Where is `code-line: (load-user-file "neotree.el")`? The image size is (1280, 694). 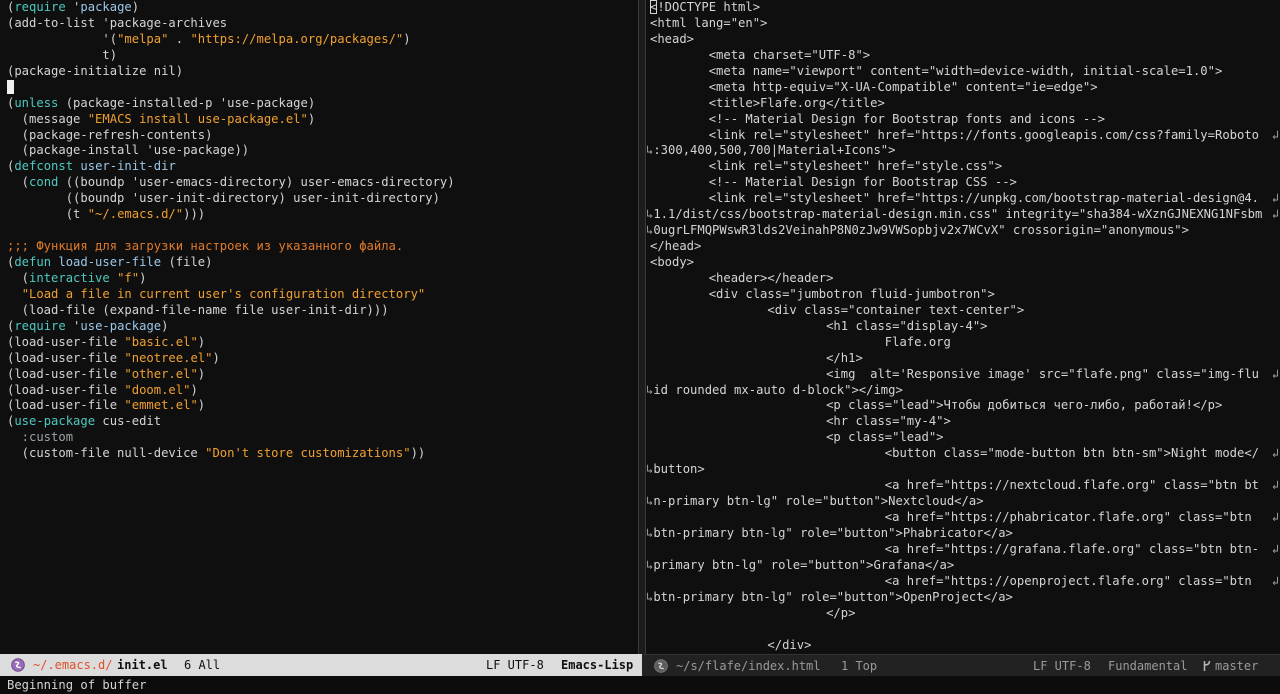 code-line: (load-user-file "neotree.el") is located at coordinates (319, 359).